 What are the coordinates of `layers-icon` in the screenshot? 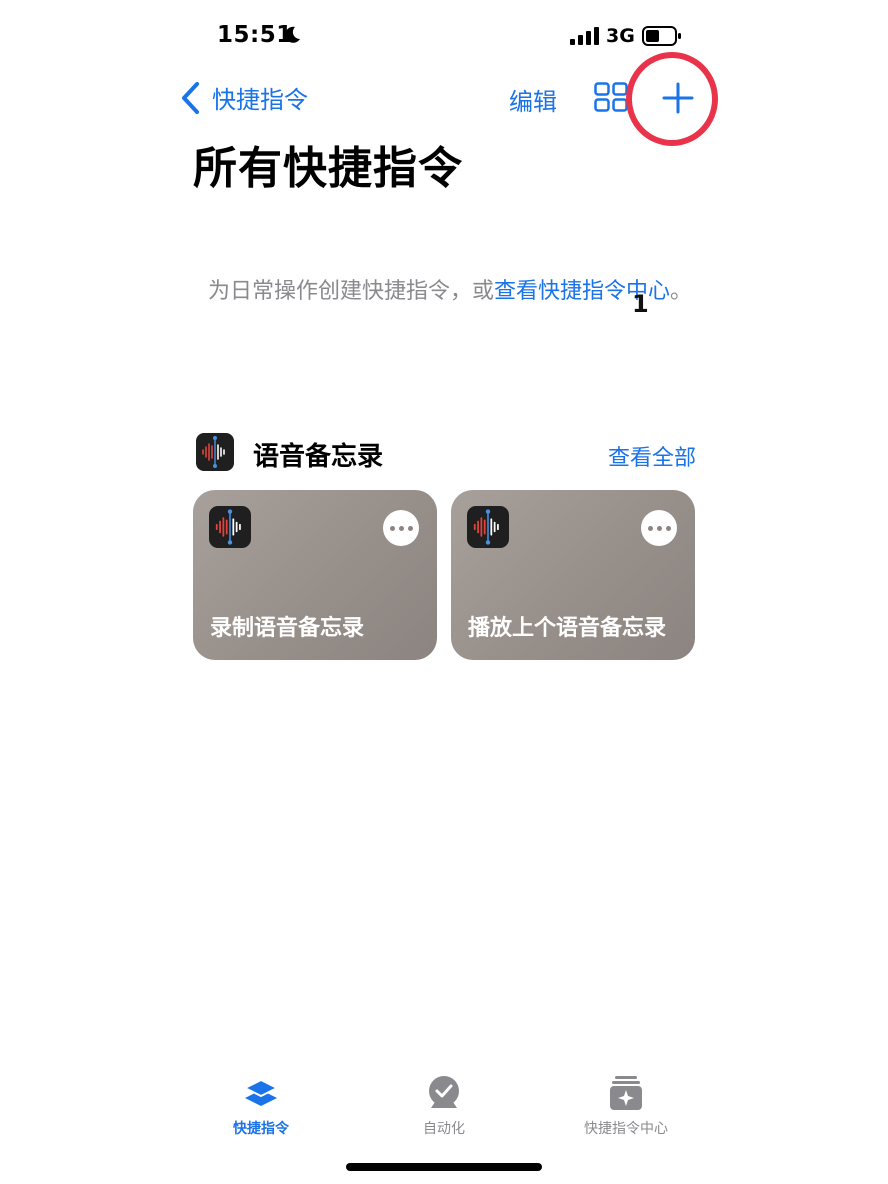 It's located at (261, 1092).